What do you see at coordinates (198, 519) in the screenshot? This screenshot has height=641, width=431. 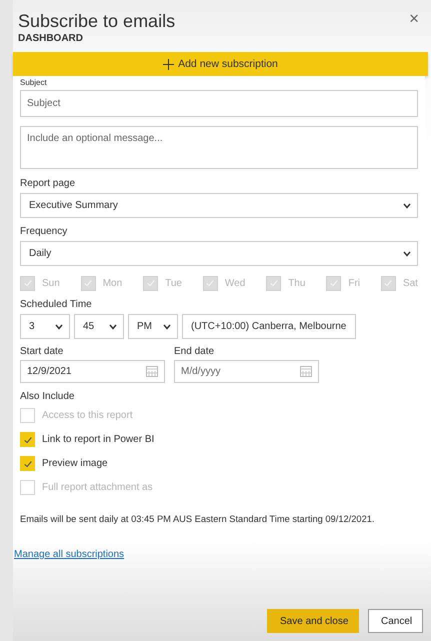 I see `schedule-summary: Emails will be sent daily at 03:45 PM AUS Eastern Standard Time starting 09/12/2021.` at bounding box center [198, 519].